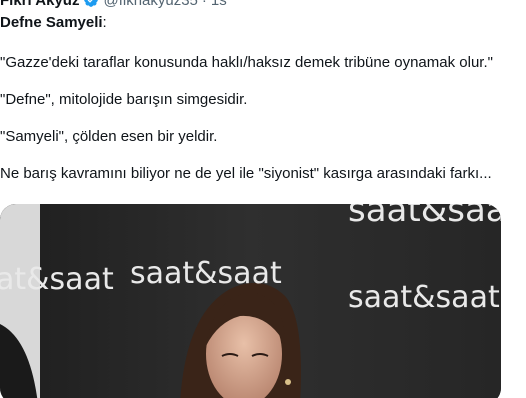  I want to click on tweet-timestamp: 1s, so click(219, 4).